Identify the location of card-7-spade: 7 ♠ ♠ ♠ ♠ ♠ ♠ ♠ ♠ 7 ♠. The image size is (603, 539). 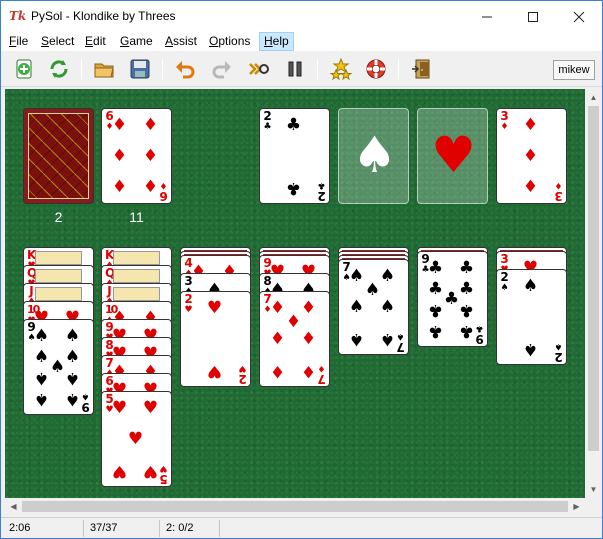
(373, 307).